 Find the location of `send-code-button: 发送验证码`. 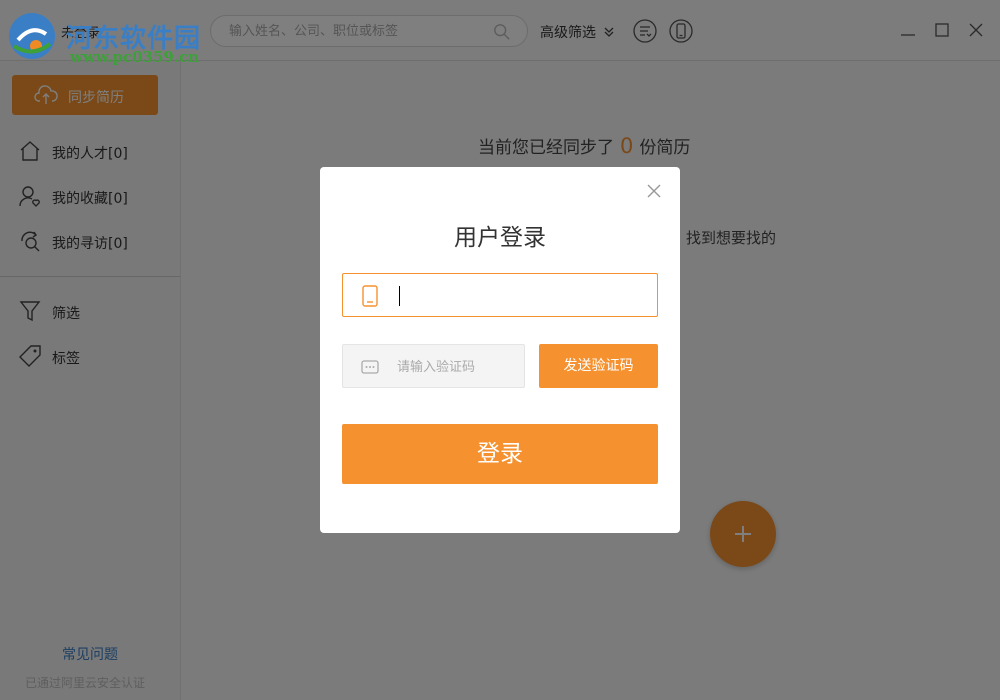

send-code-button: 发送验证码 is located at coordinates (598, 366).